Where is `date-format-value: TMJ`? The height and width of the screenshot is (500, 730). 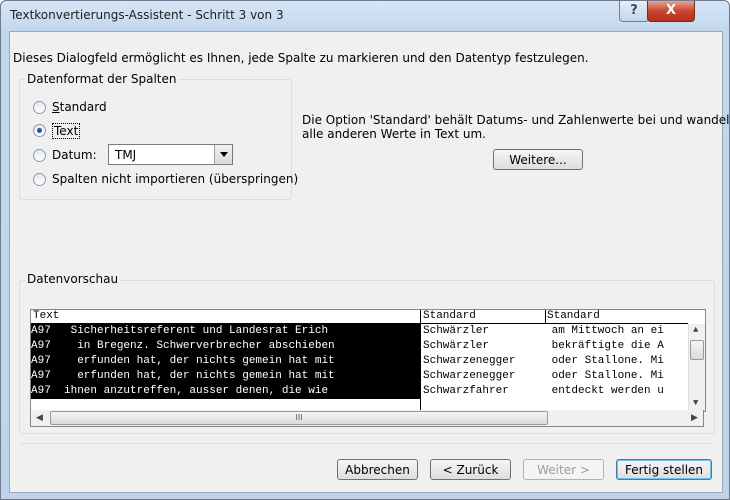 date-format-value: TMJ is located at coordinates (126, 155).